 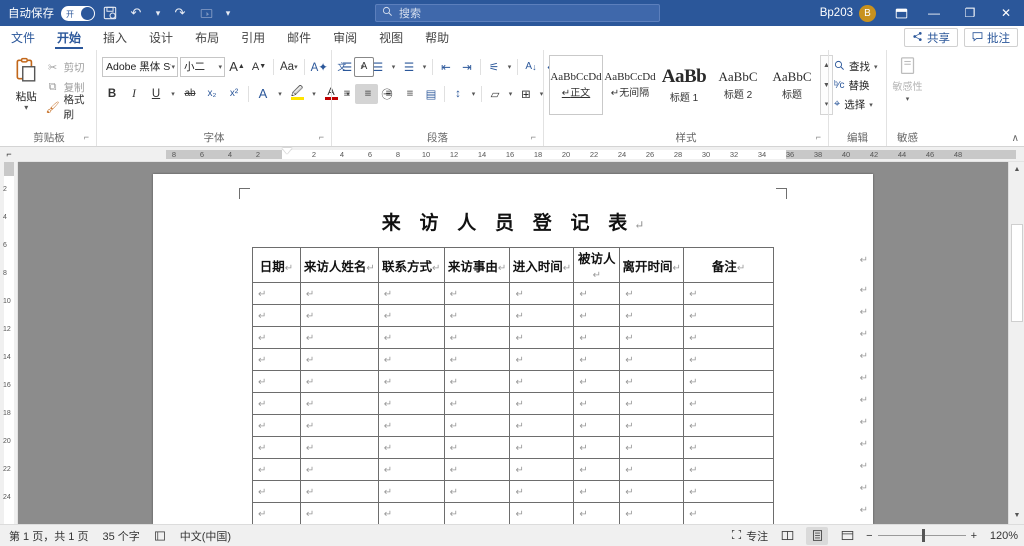 I want to click on search-box: 搜索, so click(x=517, y=13).